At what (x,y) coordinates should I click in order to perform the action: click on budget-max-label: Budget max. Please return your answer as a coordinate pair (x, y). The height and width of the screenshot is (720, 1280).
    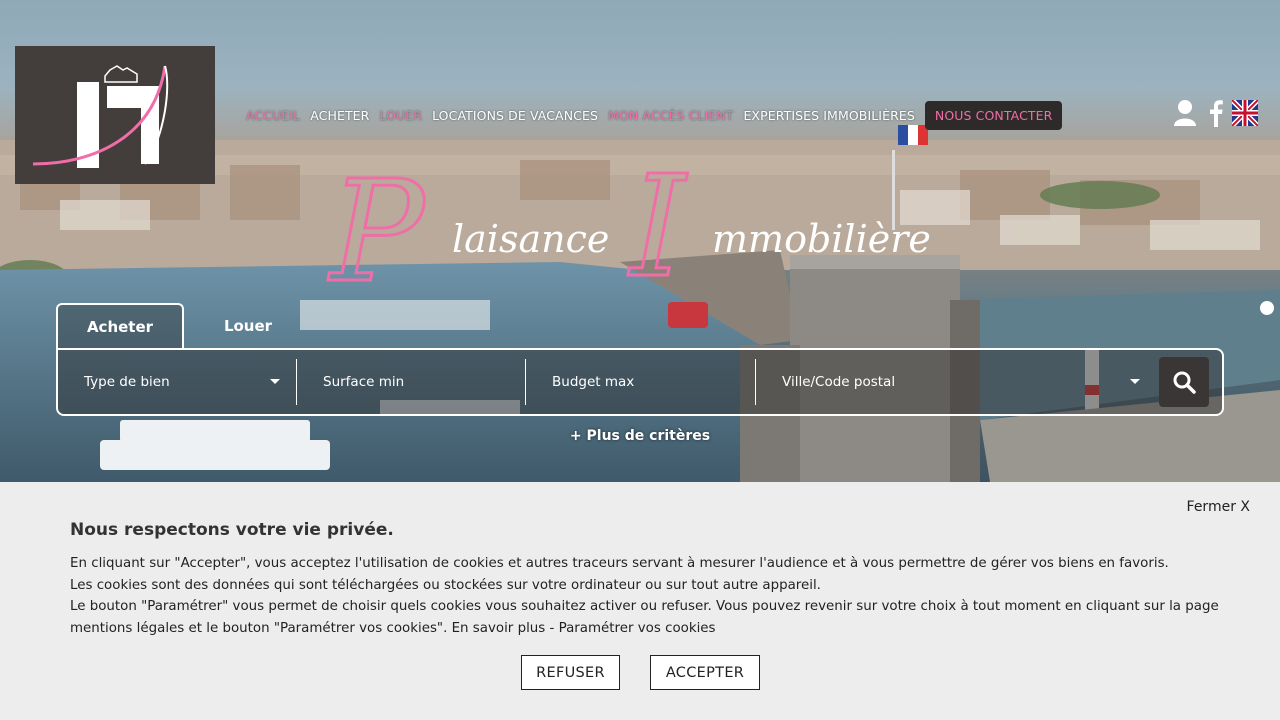
    Looking at the image, I should click on (593, 382).